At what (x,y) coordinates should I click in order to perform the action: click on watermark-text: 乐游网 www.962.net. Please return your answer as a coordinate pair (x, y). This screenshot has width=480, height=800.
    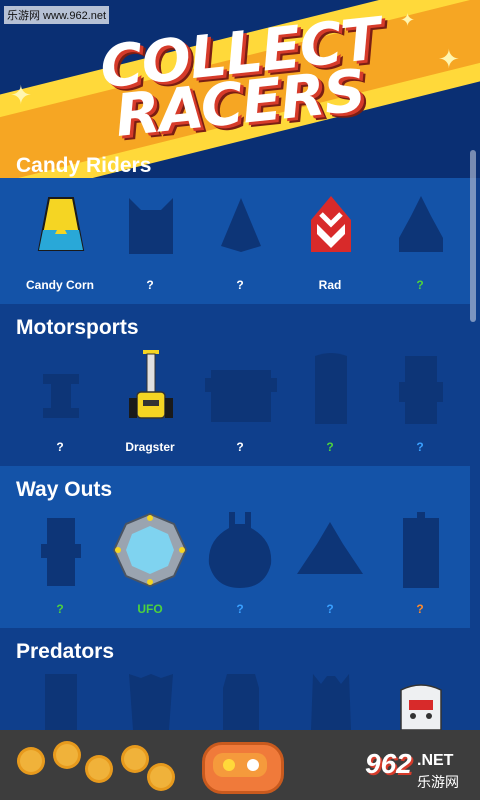
    Looking at the image, I should click on (57, 15).